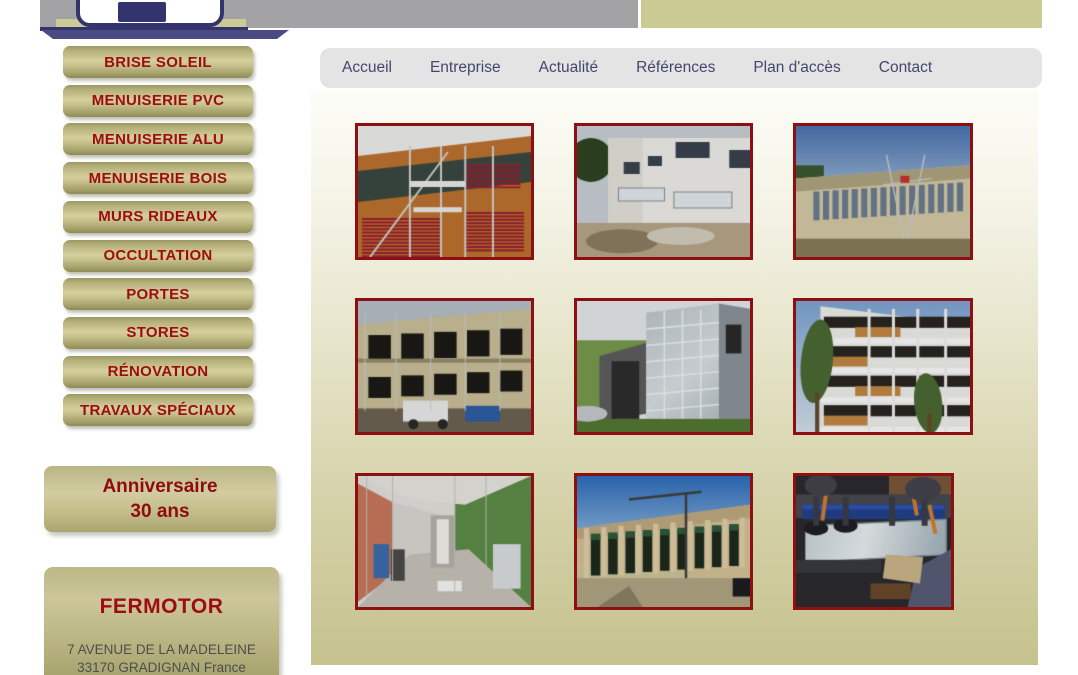  What do you see at coordinates (165, 34) in the screenshot?
I see `header-navy-swoosh` at bounding box center [165, 34].